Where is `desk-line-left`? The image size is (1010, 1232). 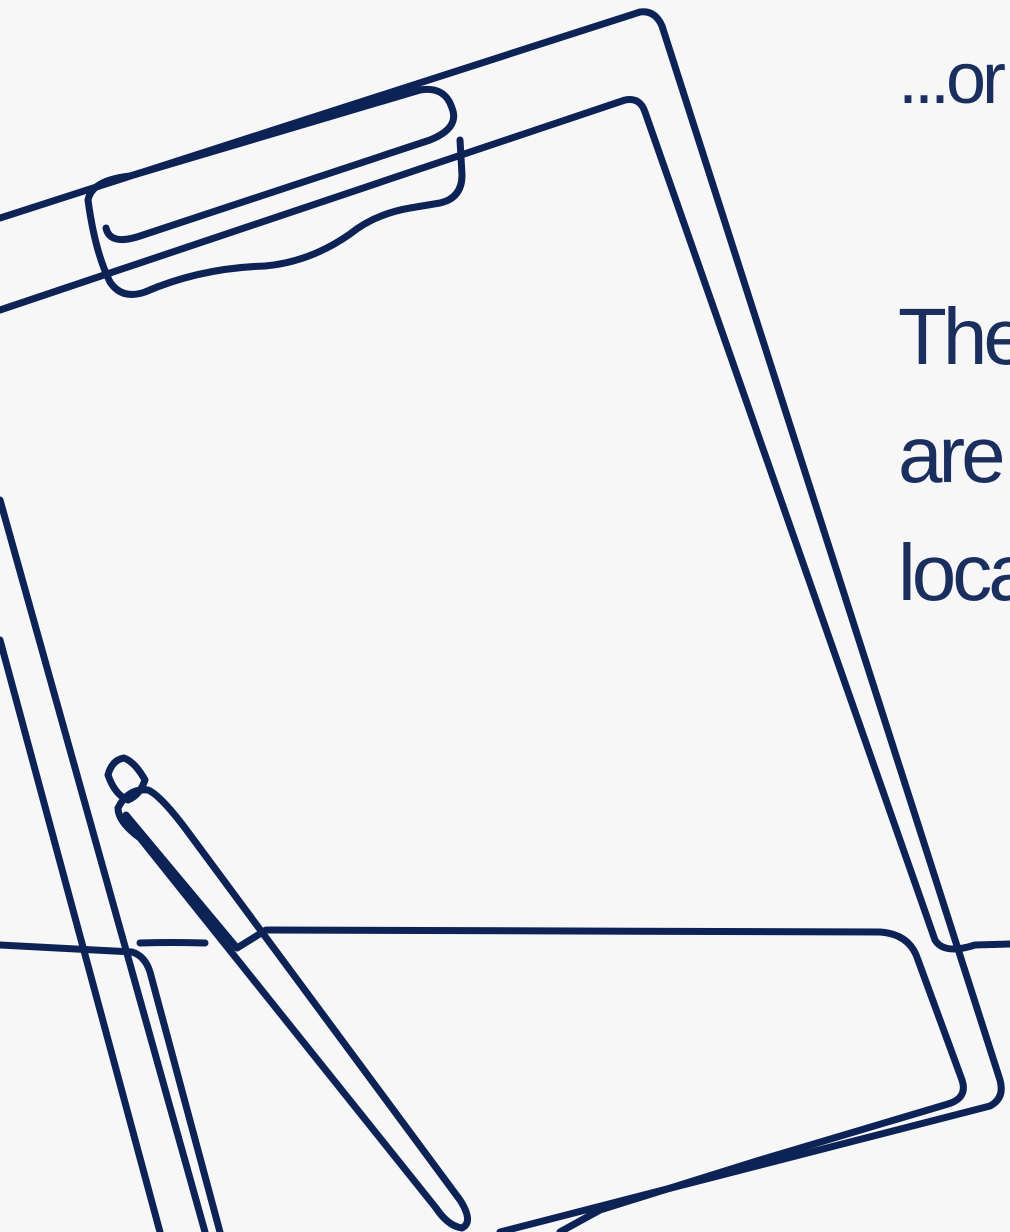 desk-line-left is located at coordinates (112, 1086).